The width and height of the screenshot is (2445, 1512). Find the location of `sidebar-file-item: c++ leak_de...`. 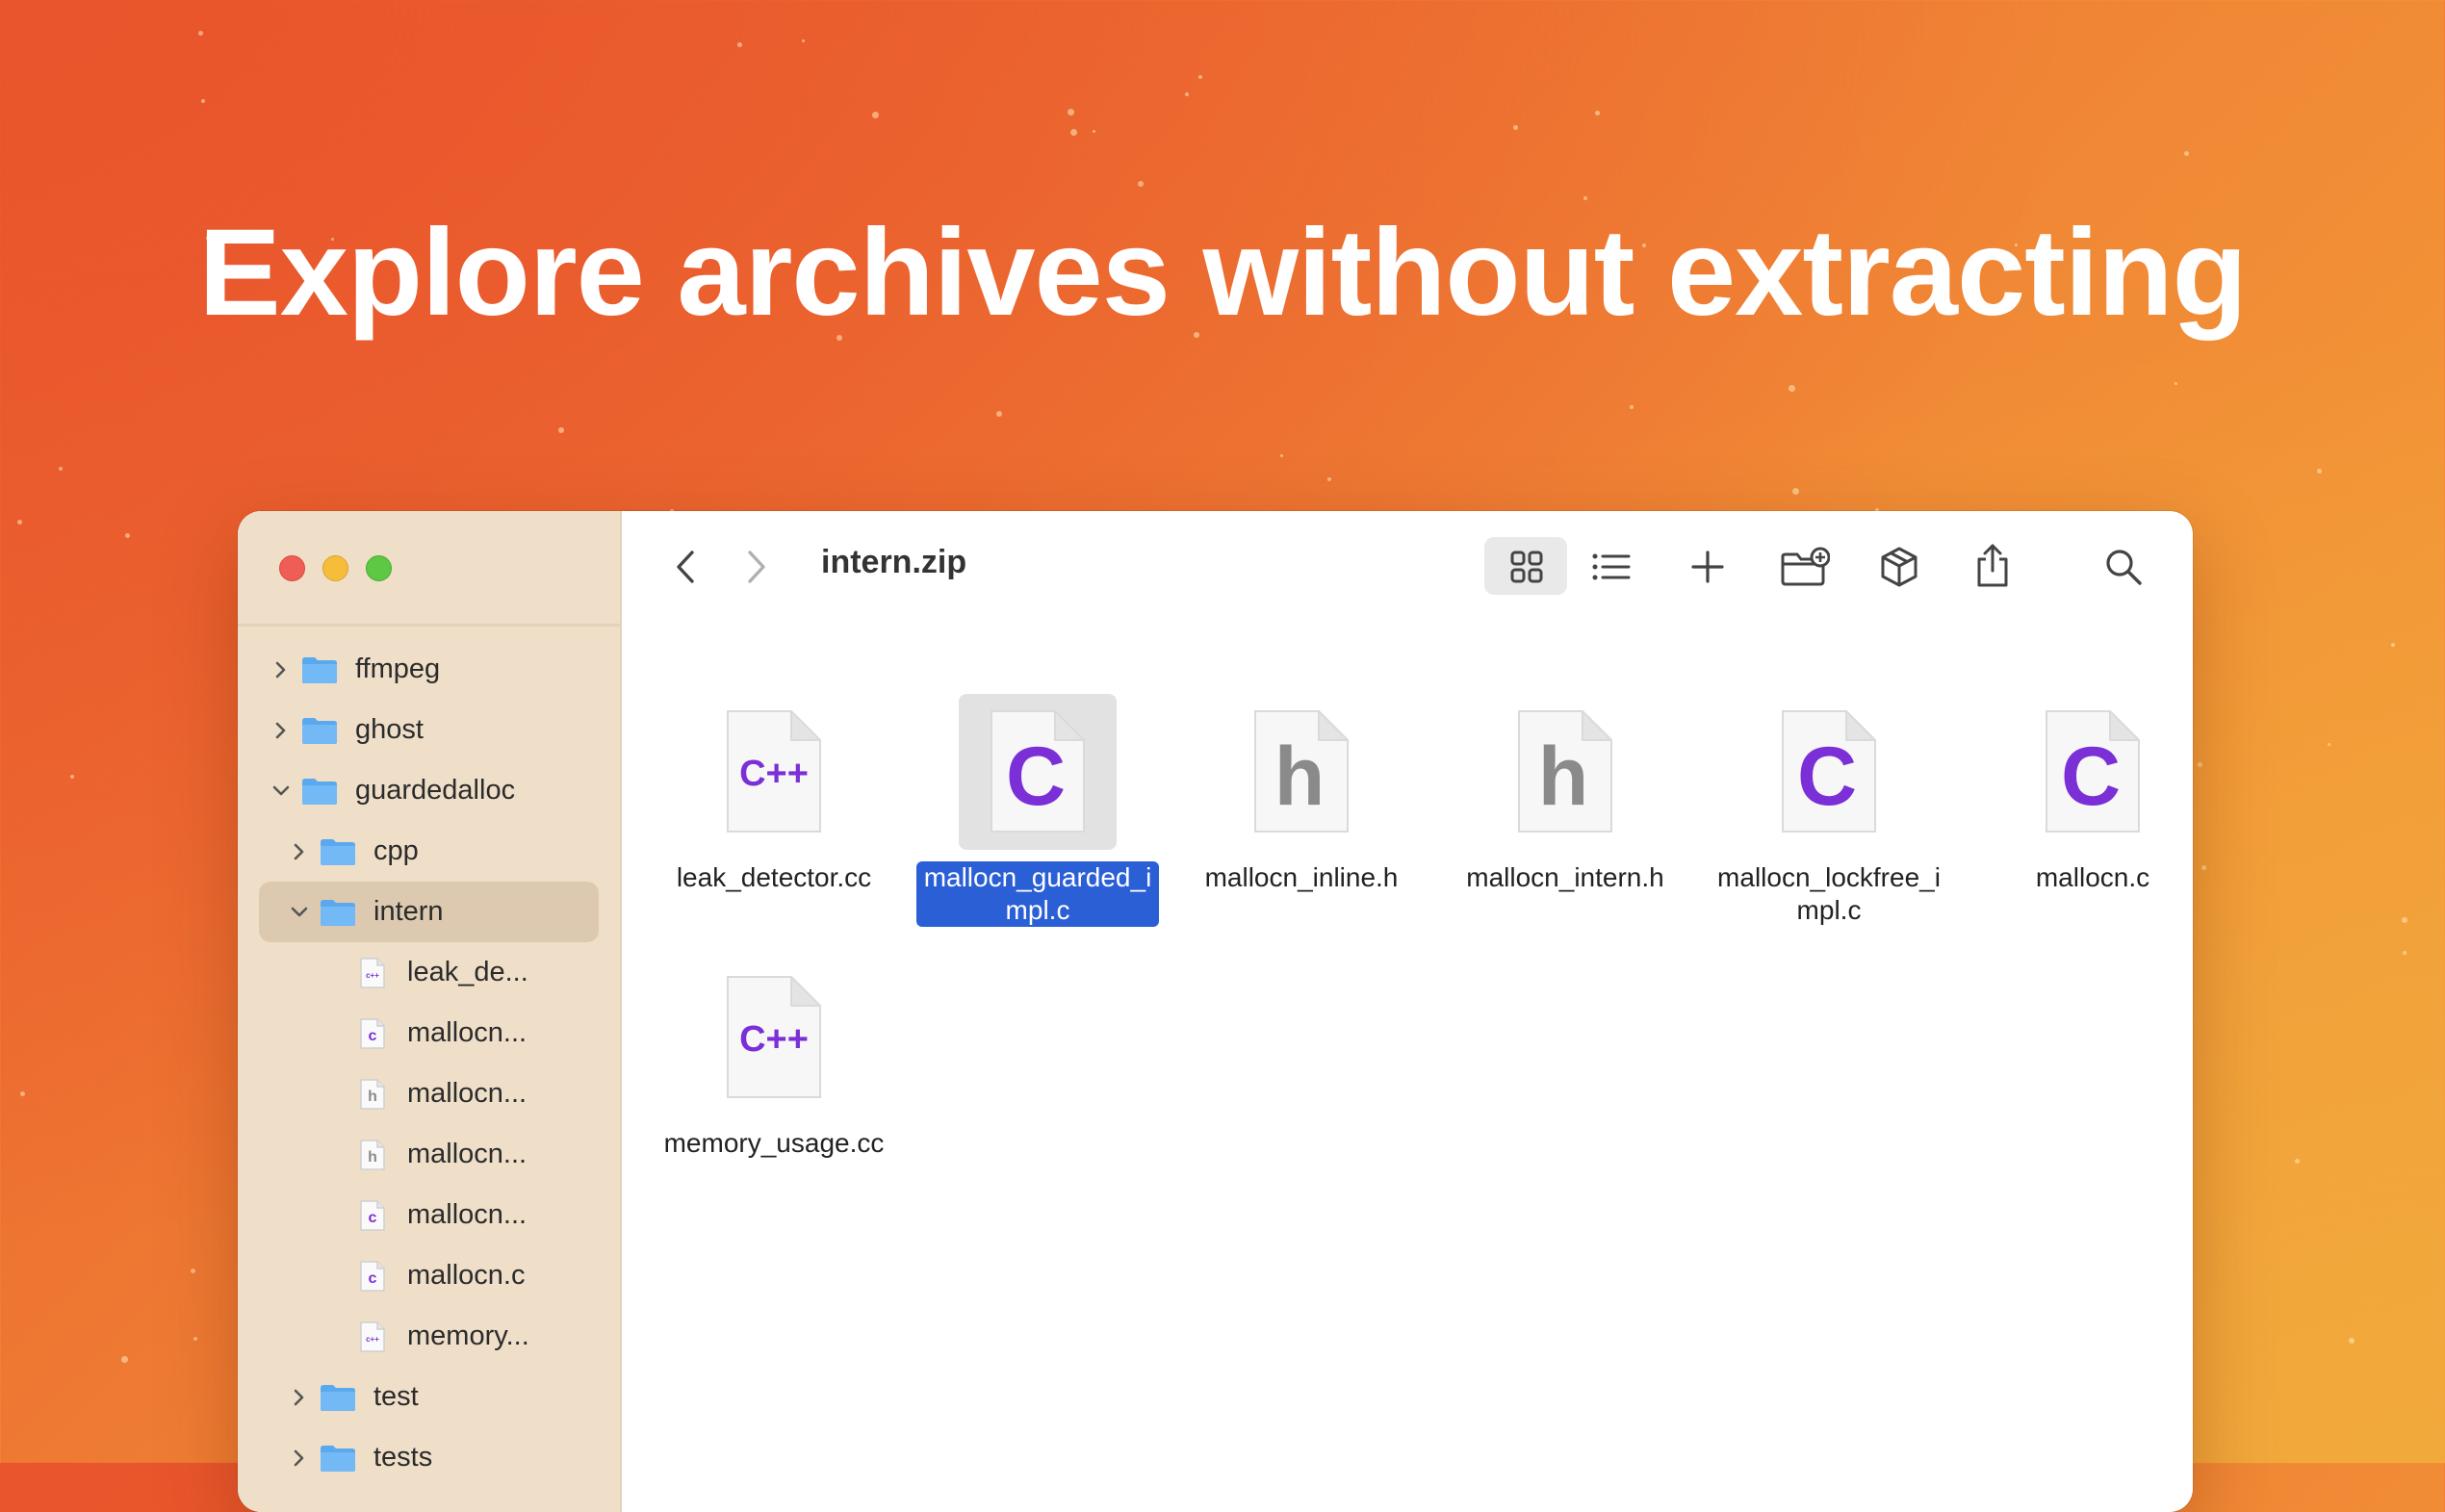

sidebar-file-item: c++ leak_de... is located at coordinates (429, 972).